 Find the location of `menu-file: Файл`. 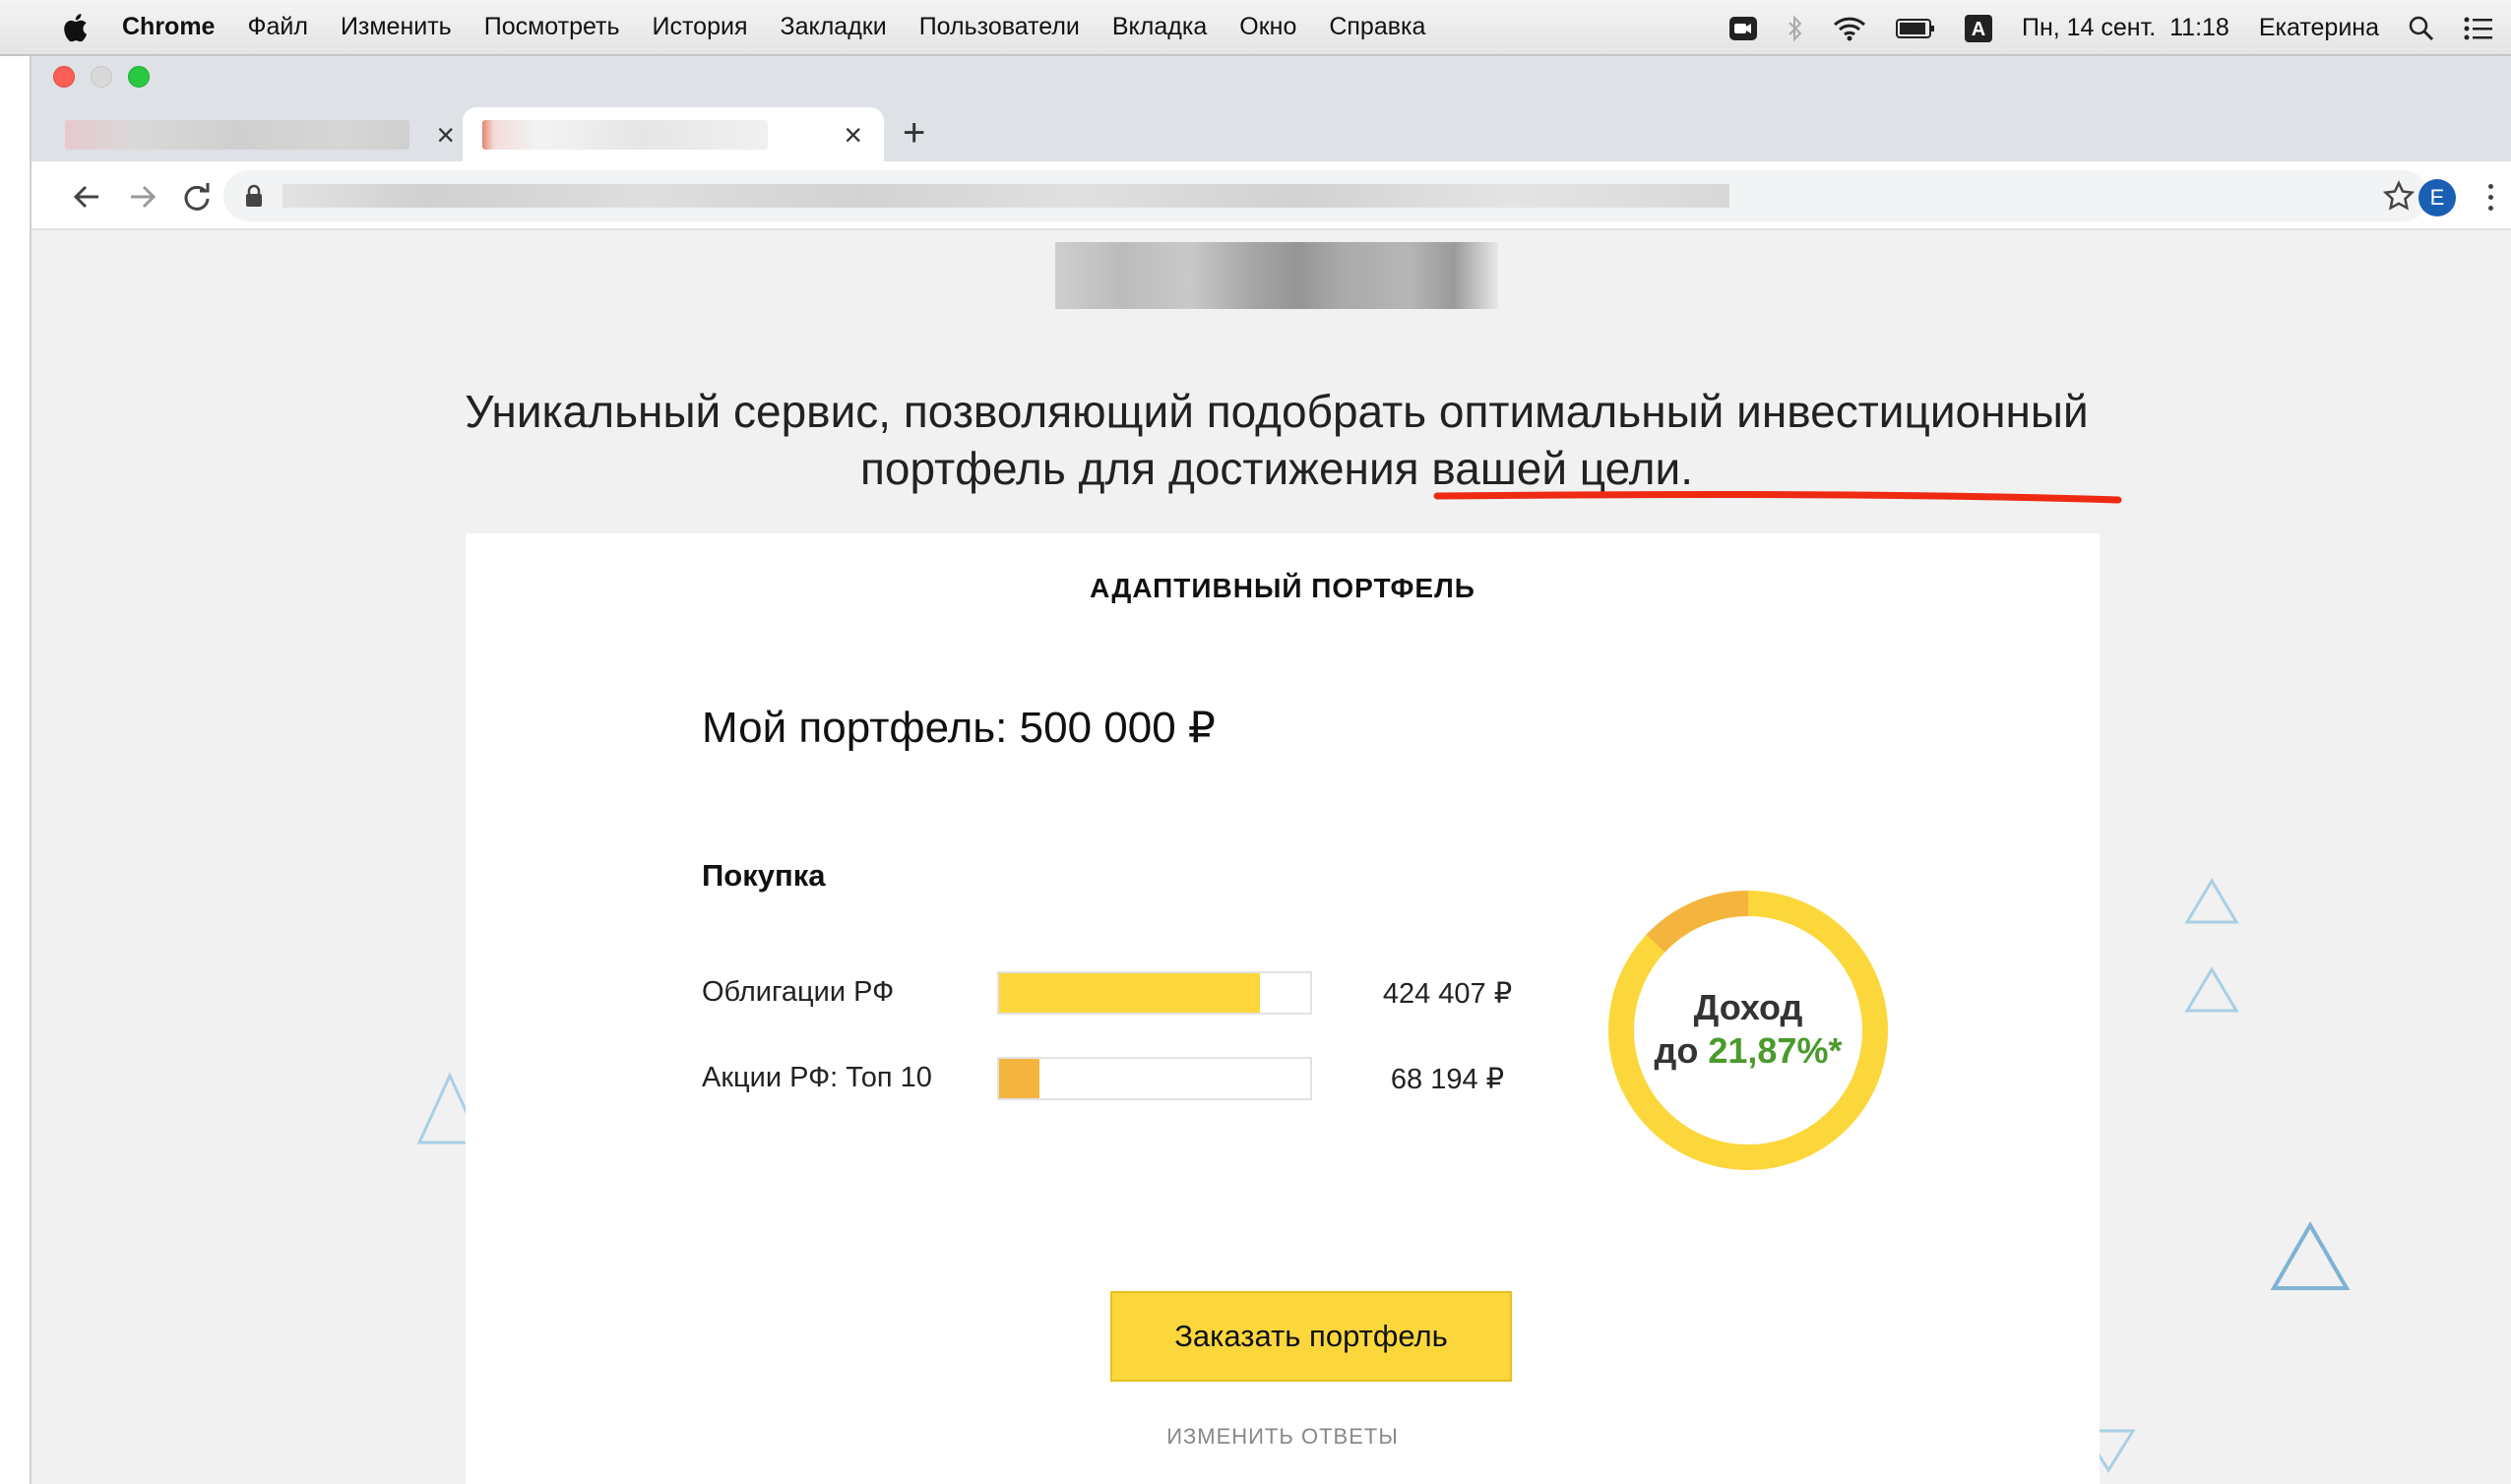

menu-file: Файл is located at coordinates (277, 27).